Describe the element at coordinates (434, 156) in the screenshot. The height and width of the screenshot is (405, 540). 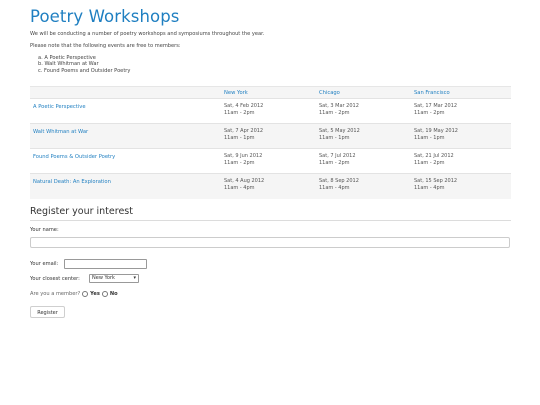
I see `event-date: Sat, 21 Jul 2012` at that location.